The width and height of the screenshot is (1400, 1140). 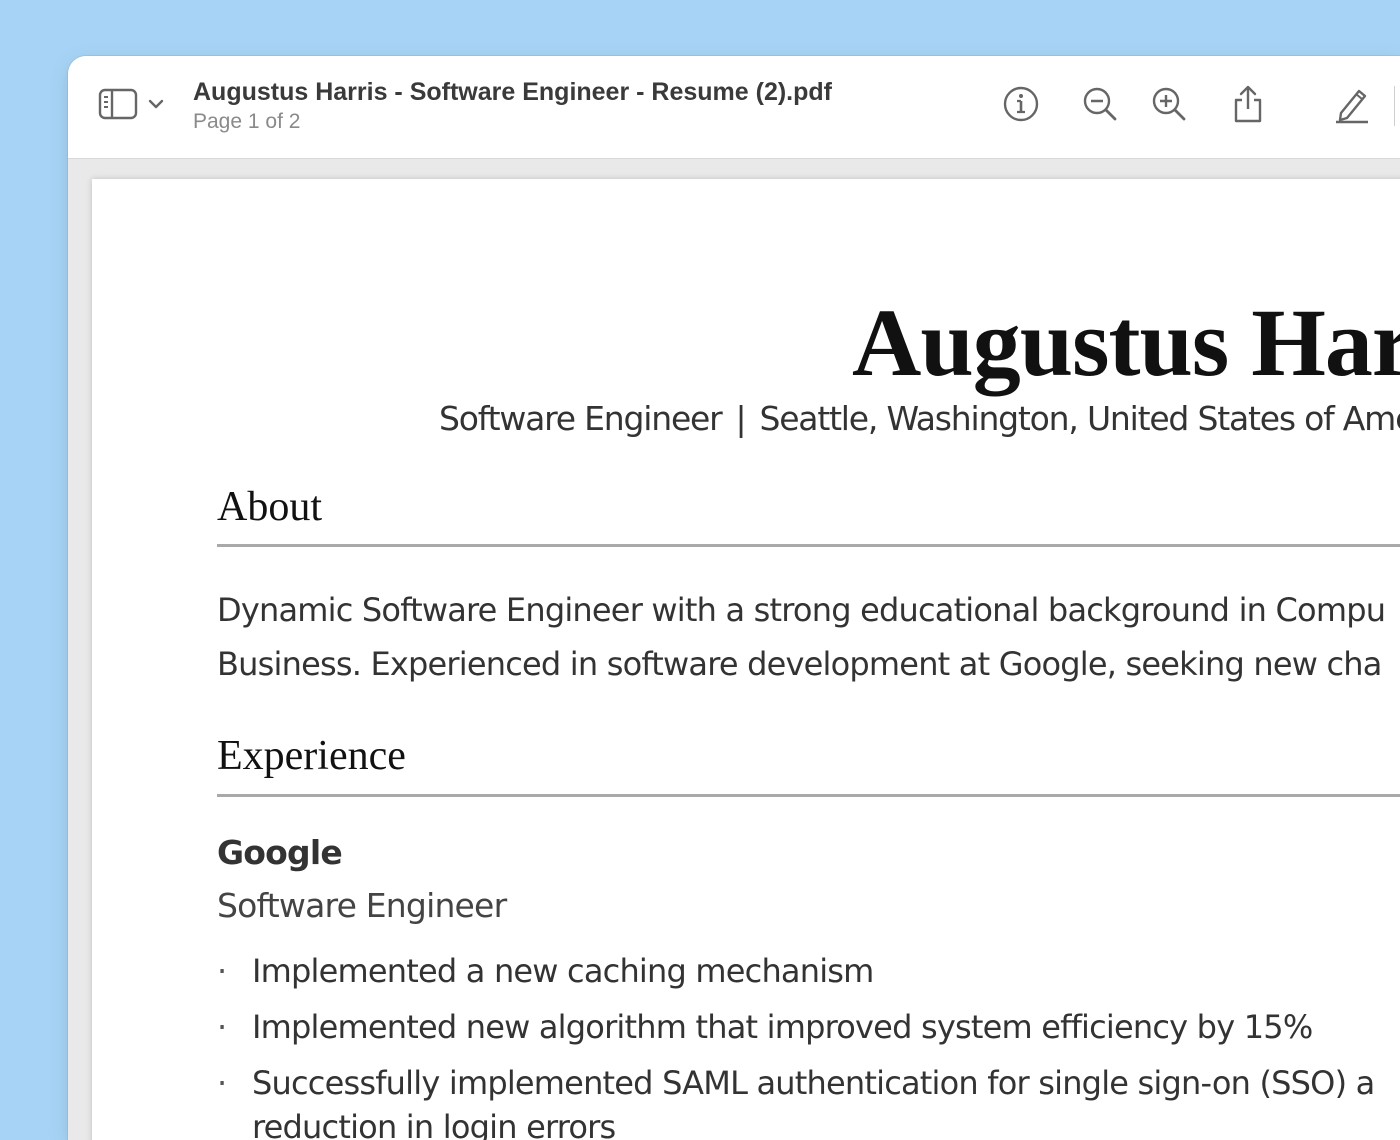 I want to click on page-indicator: Page 1 of 2, so click(x=247, y=121).